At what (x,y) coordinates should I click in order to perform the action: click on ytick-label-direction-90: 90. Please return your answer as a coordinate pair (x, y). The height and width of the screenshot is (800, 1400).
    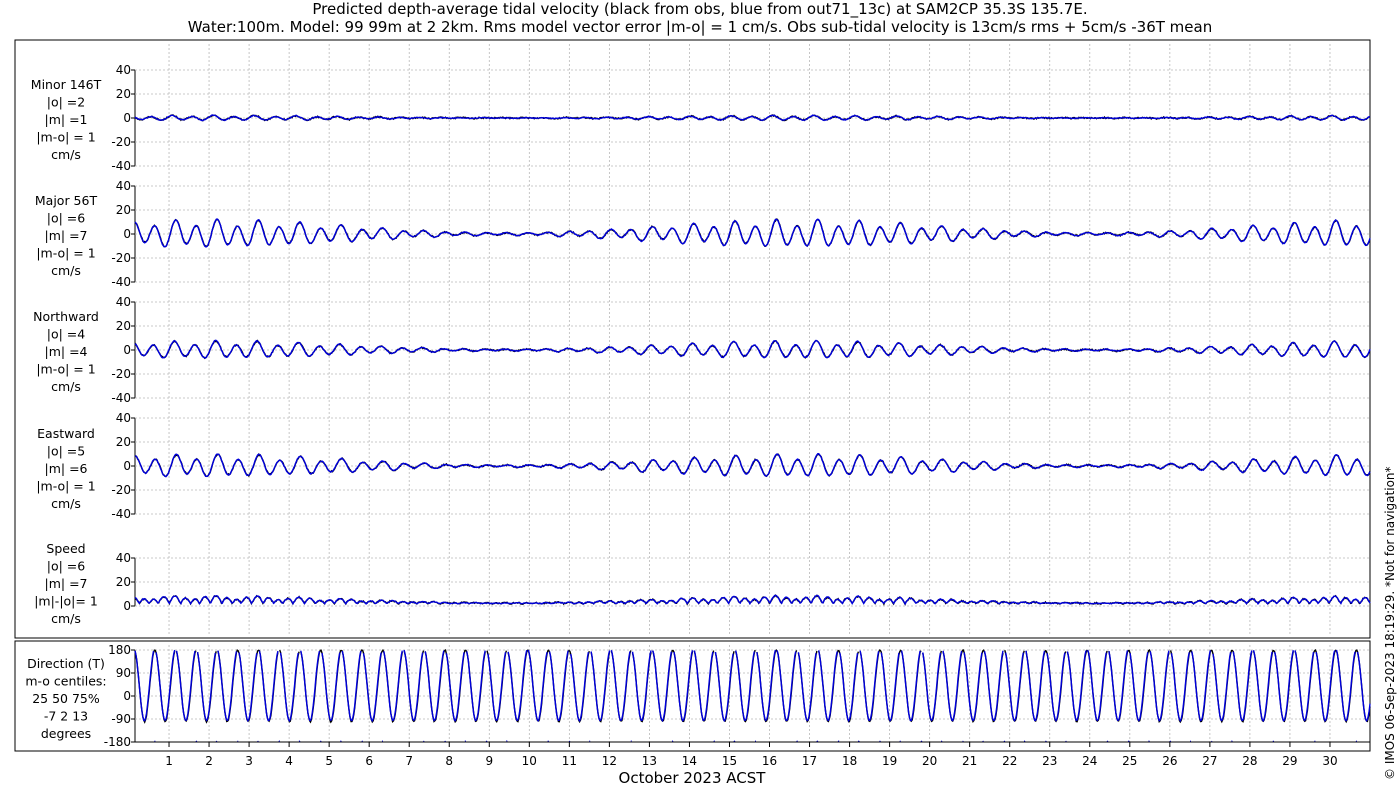
    Looking at the image, I should click on (123, 673).